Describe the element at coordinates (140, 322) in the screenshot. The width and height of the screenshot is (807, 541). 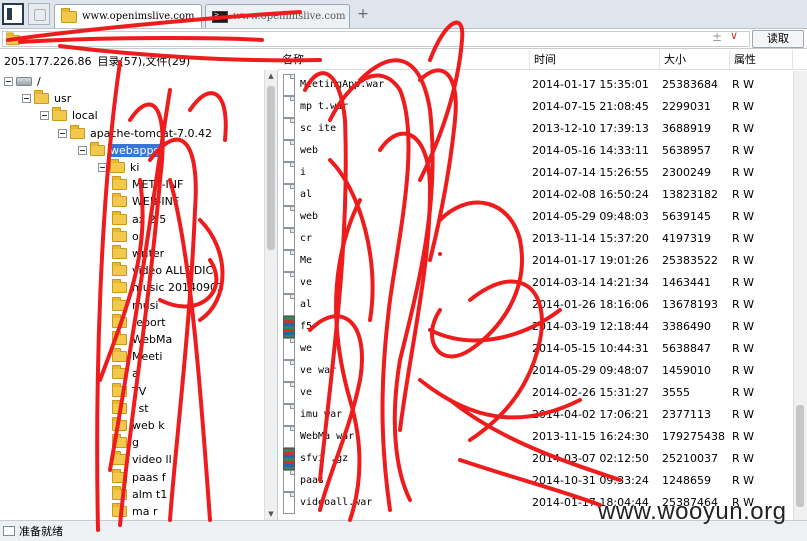
I see `tree-node: report` at that location.